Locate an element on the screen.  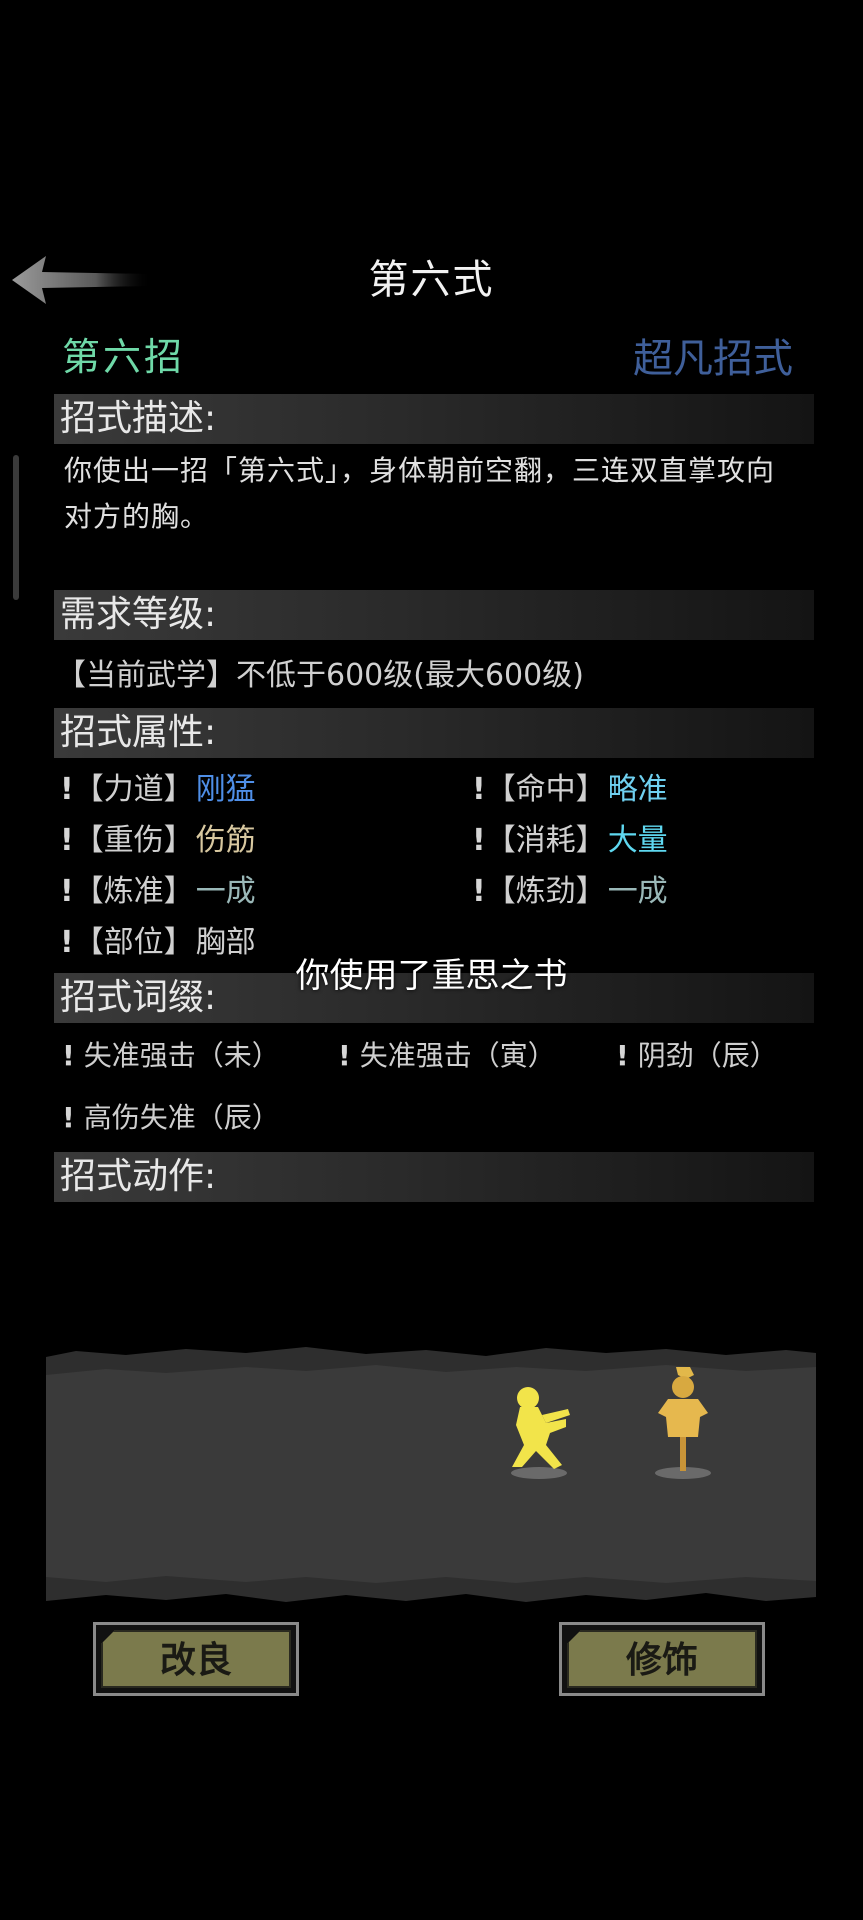
attribute-key: 【重伤】 is located at coordinates (133, 840).